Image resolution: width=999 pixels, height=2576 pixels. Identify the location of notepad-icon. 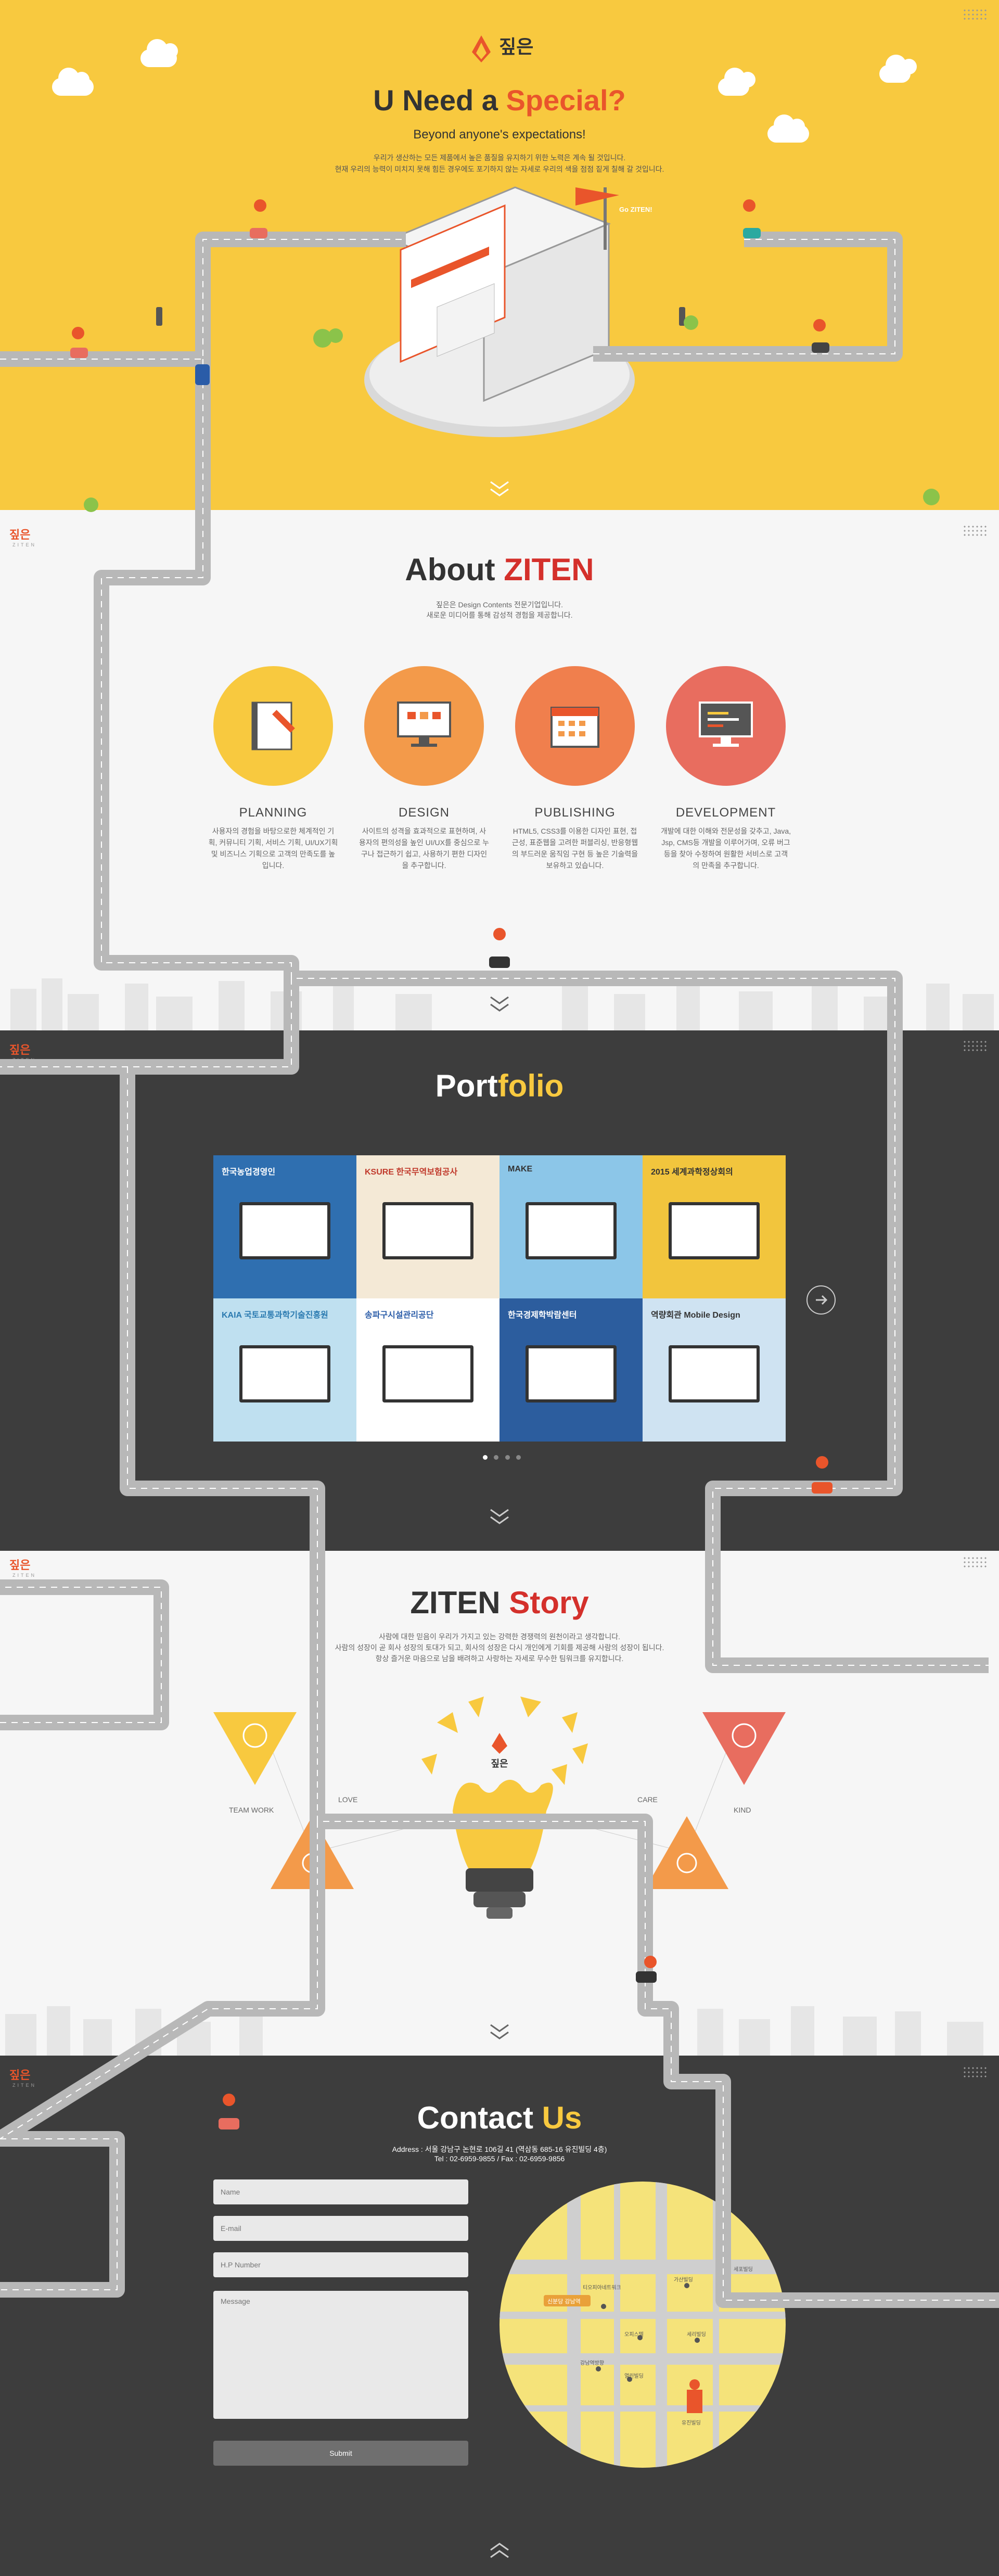
(273, 726).